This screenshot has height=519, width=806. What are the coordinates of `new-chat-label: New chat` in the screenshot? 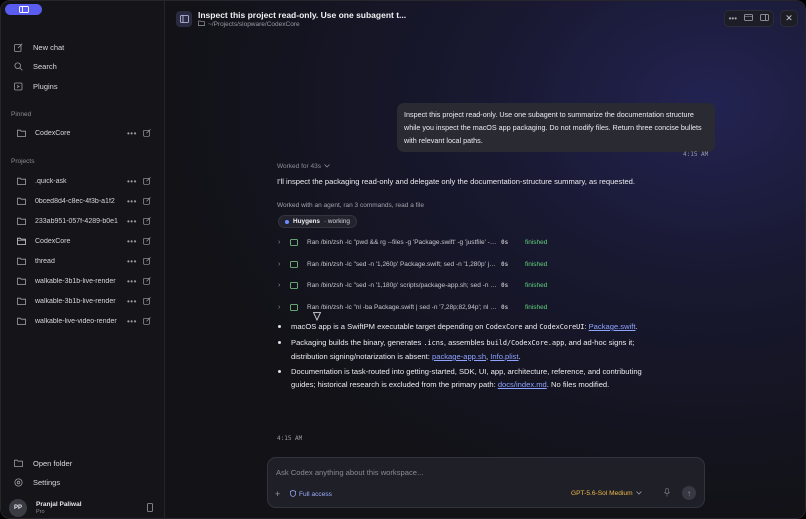 It's located at (49, 47).